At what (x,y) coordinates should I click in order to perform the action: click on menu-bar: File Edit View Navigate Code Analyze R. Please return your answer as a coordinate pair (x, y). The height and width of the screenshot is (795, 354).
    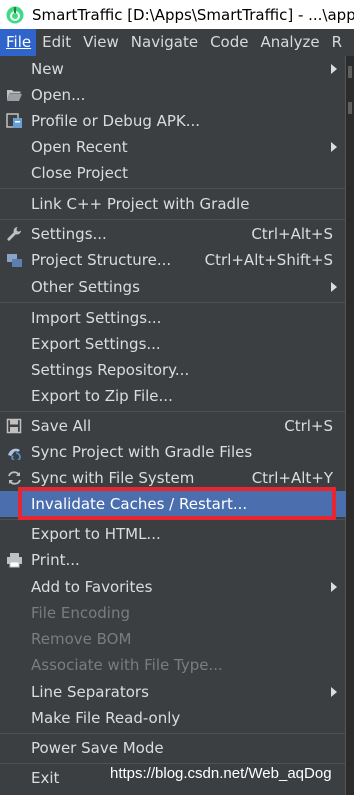
    Looking at the image, I should click on (177, 42).